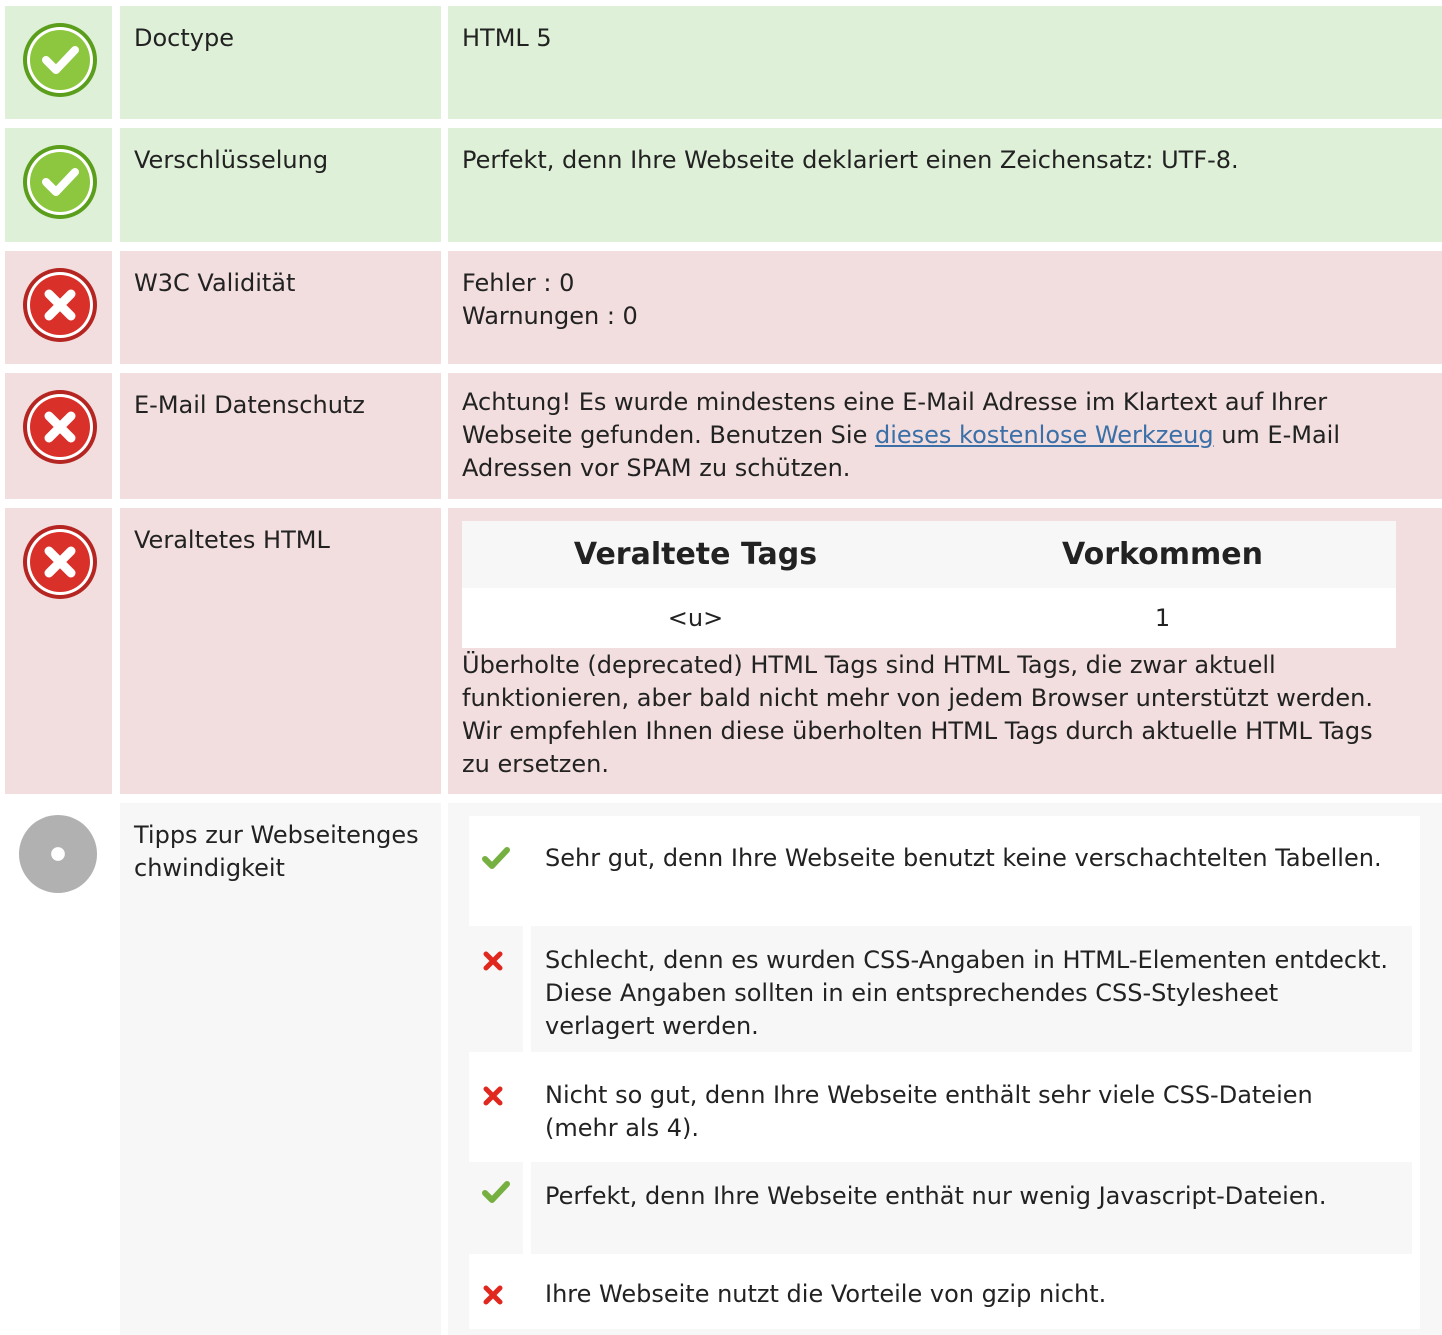 The width and height of the screenshot is (1442, 1335). I want to click on row-doctype: Doctype HTML 5, so click(723, 62).